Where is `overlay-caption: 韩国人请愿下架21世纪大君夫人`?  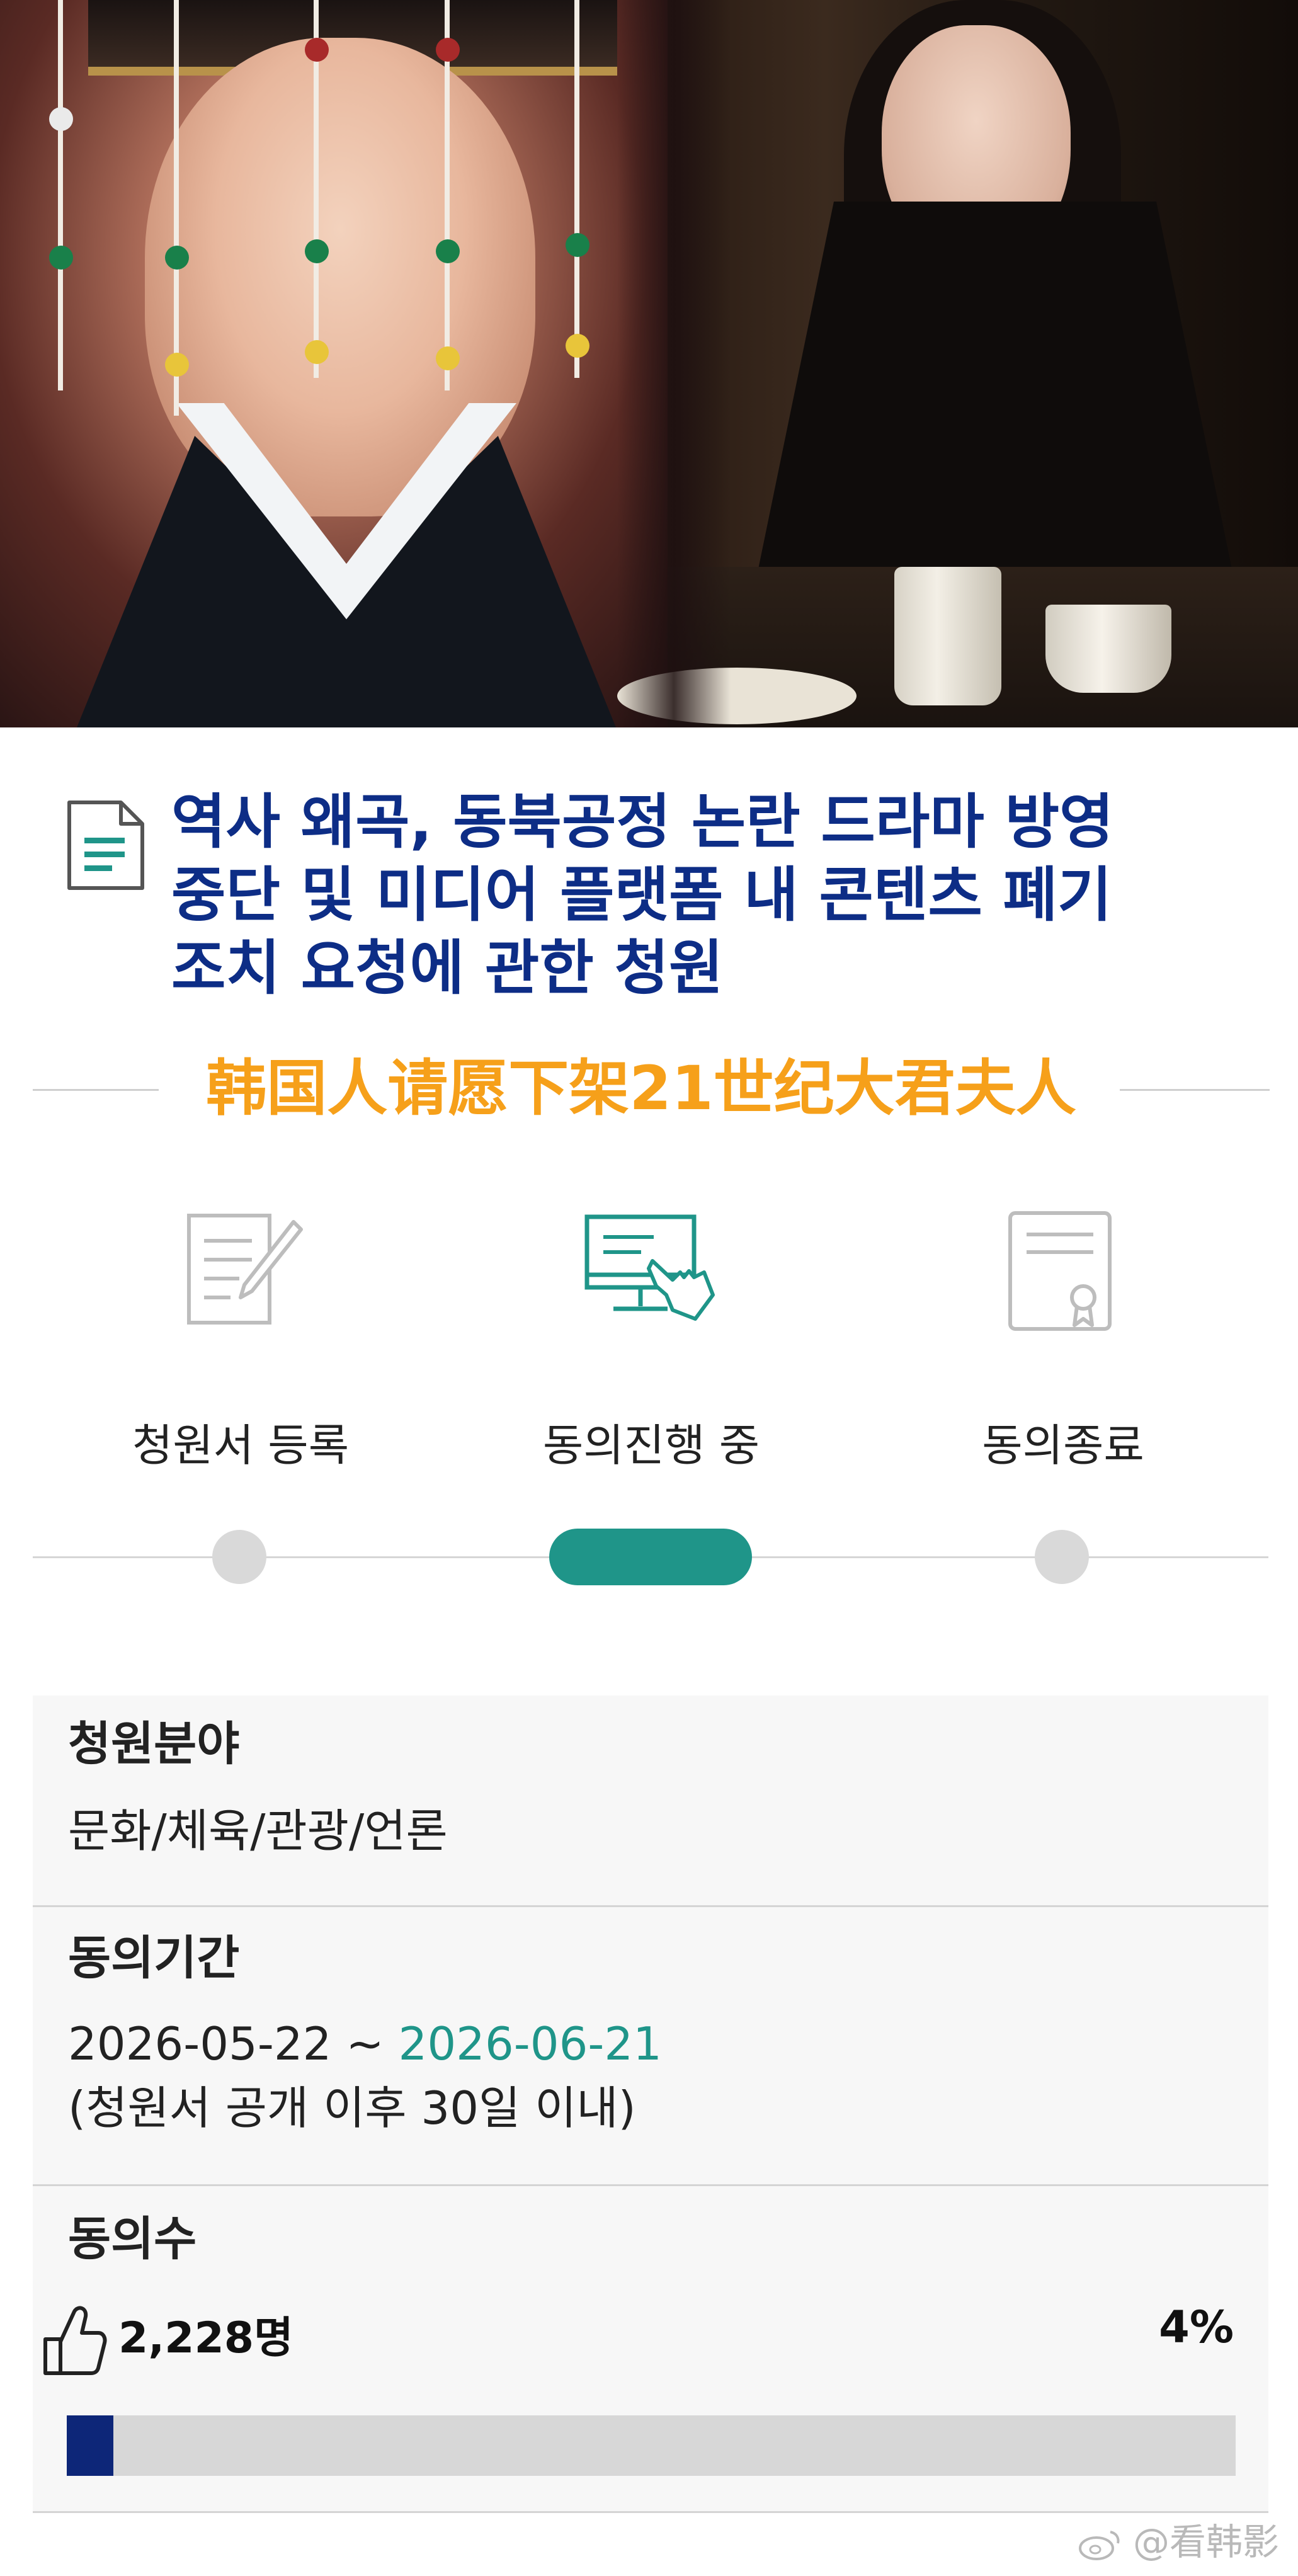
overlay-caption: 韩国人请愿下架21世纪大君夫人 is located at coordinates (641, 1088).